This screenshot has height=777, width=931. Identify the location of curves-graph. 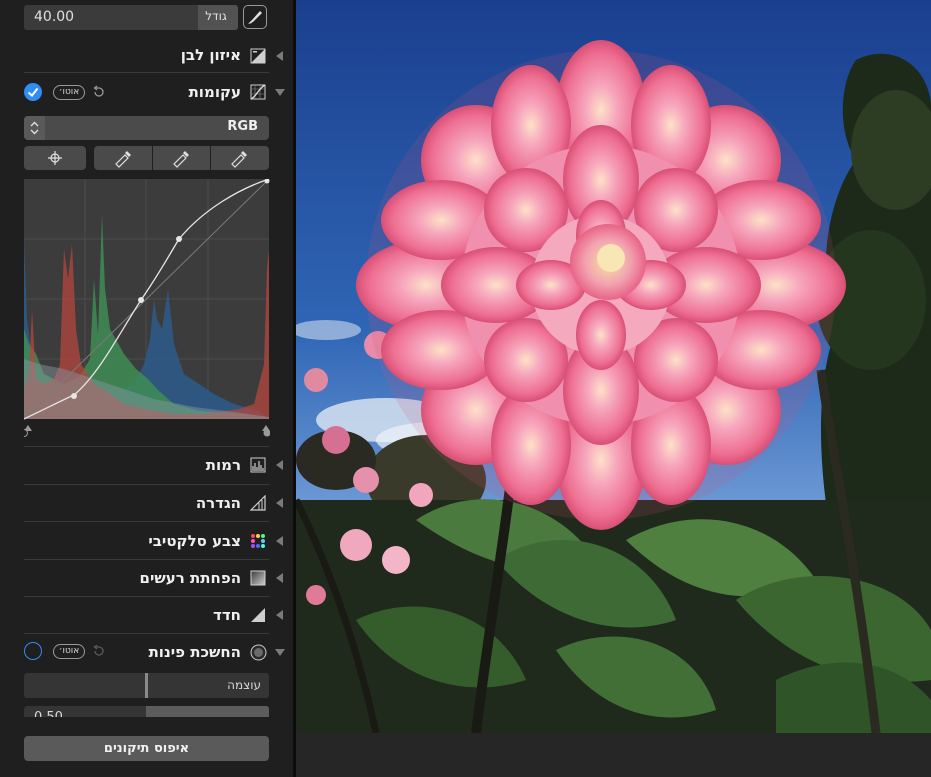
(147, 310).